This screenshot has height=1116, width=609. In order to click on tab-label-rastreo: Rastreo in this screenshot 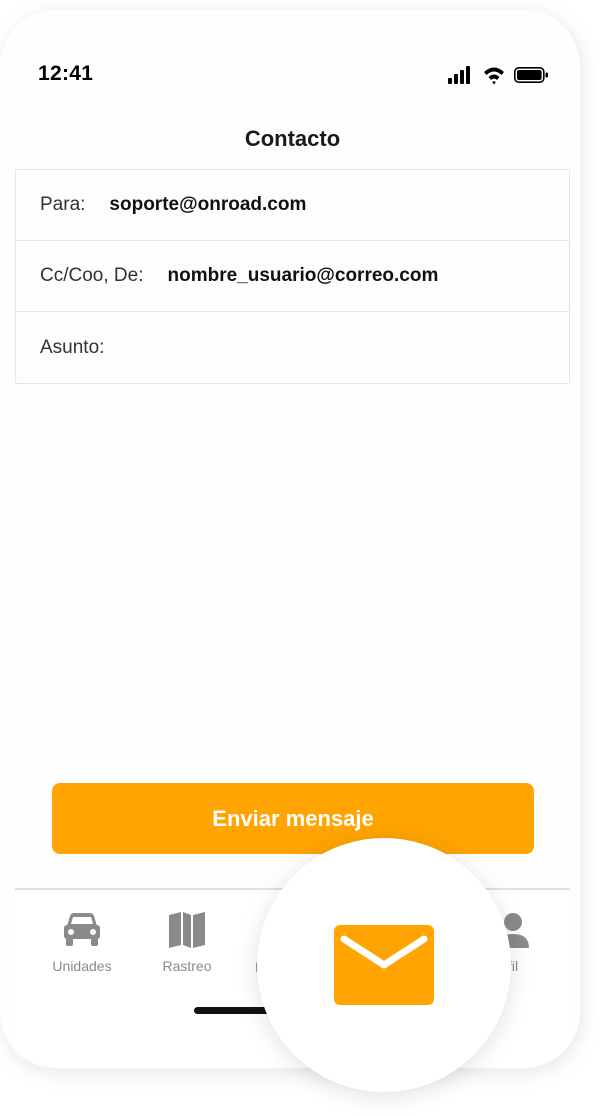, I will do `click(187, 966)`.